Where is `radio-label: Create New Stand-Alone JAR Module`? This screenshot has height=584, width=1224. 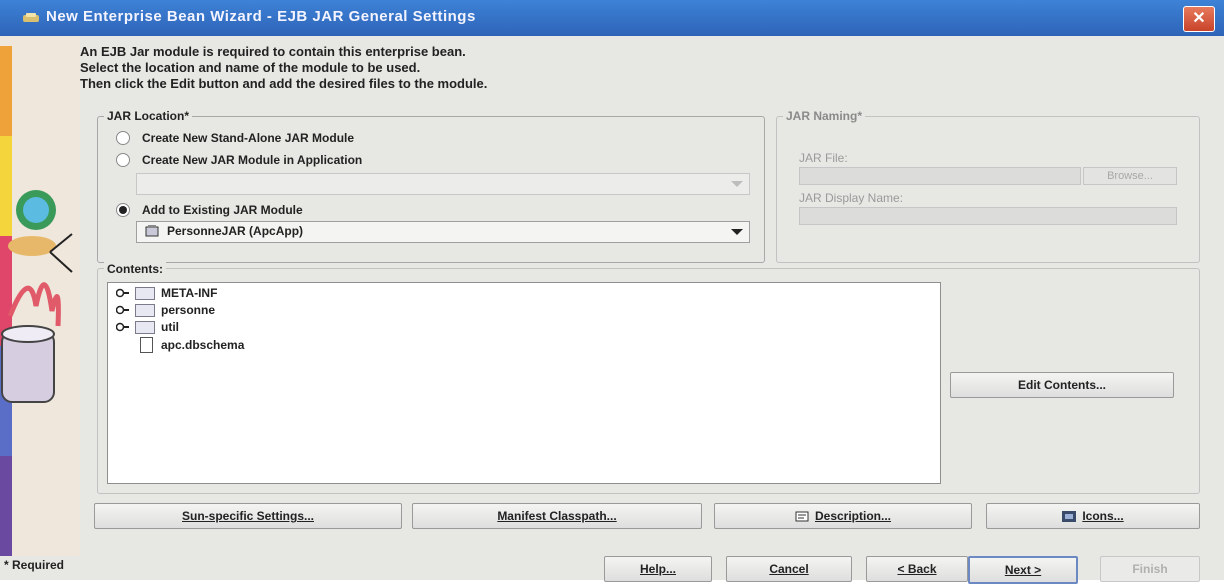 radio-label: Create New Stand-Alone JAR Module is located at coordinates (248, 138).